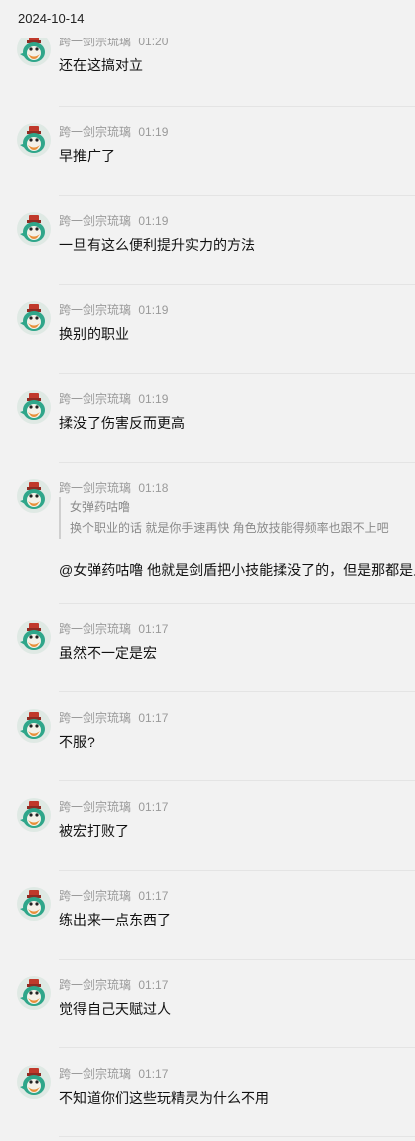 The image size is (415, 1141). I want to click on message-text: 练出来一点东西了, so click(115, 920).